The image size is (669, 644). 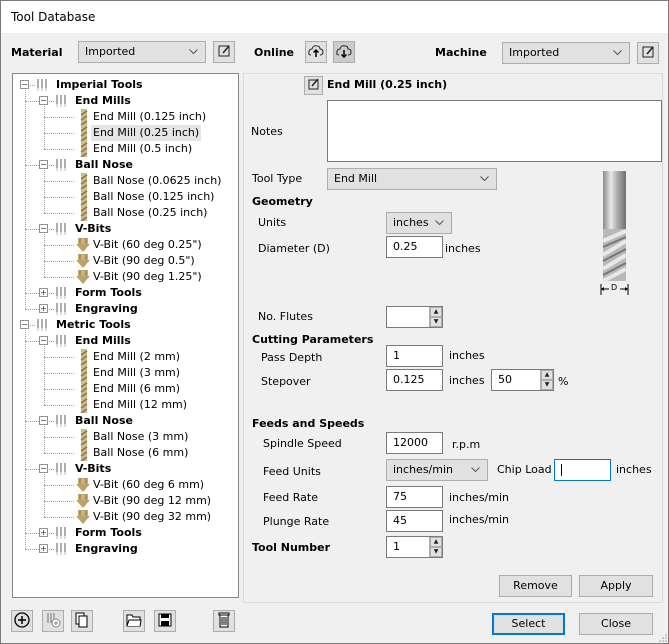 I want to click on machine-label: Machine, so click(x=461, y=52).